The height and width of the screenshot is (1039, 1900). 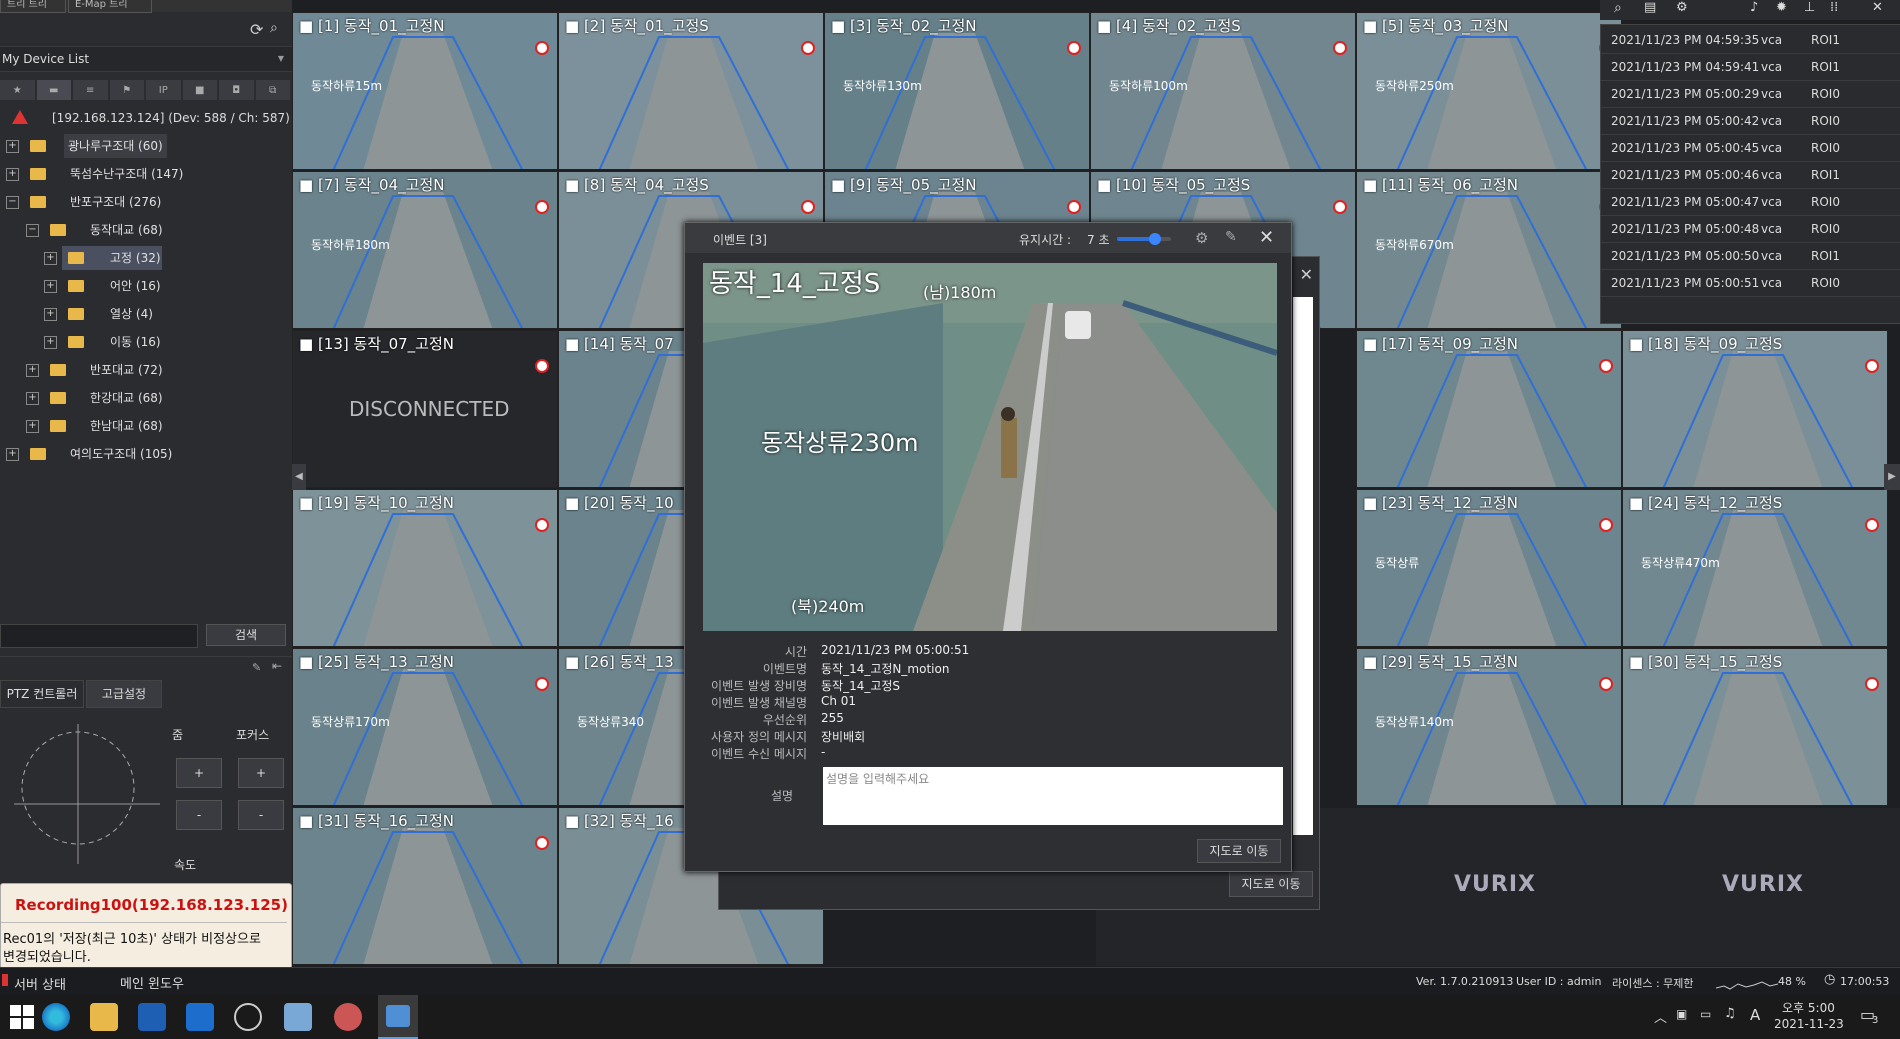 I want to click on search-button: 검색, so click(x=246, y=635).